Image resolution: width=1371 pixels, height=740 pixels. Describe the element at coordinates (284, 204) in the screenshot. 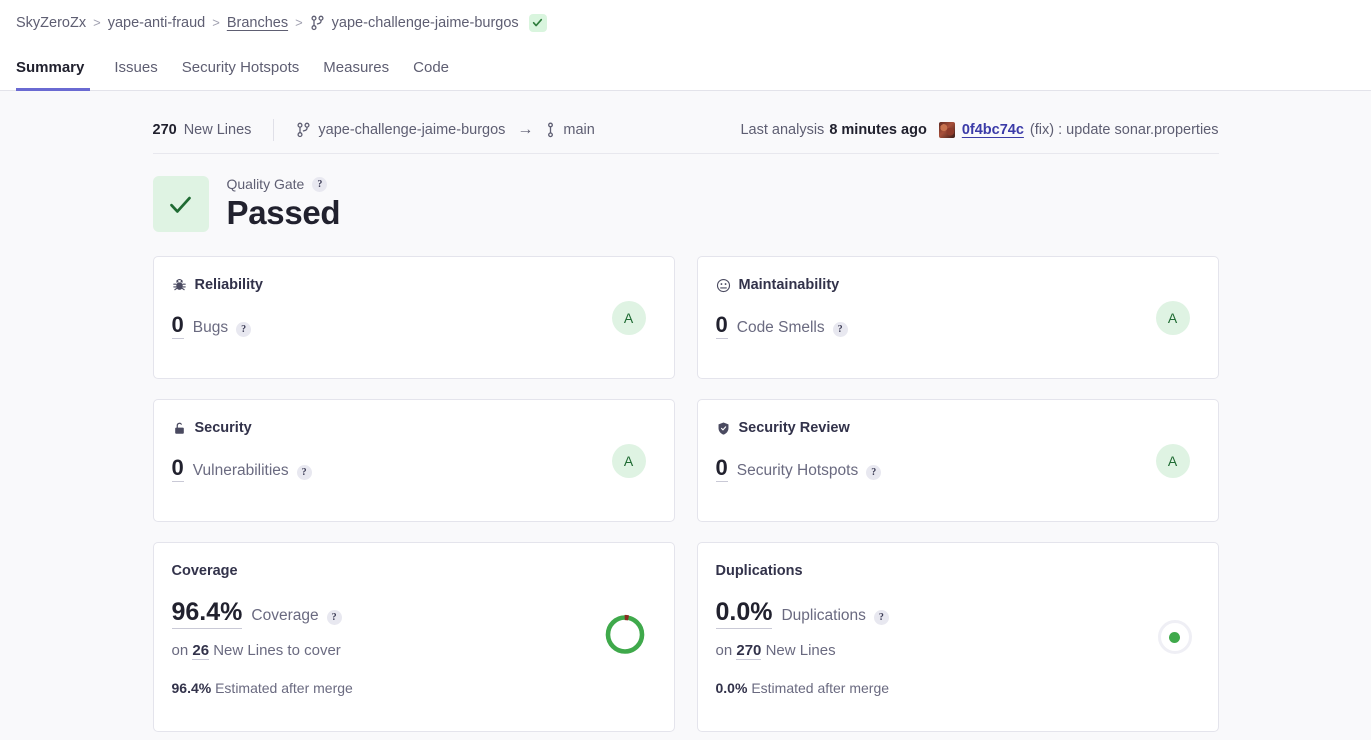

I see `quality-gate-text: Quality Gate ? Passed` at that location.